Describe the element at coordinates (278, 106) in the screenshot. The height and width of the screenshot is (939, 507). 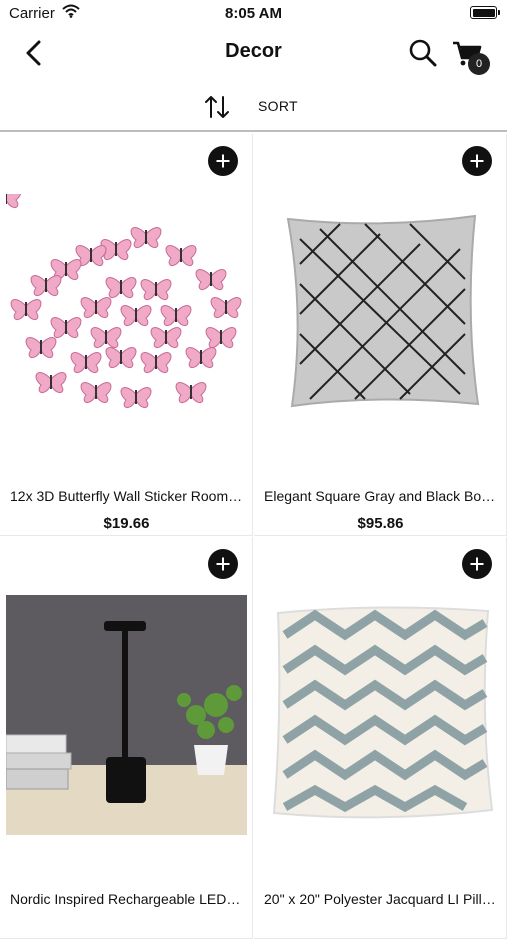
I see `sort-label: SORT` at that location.